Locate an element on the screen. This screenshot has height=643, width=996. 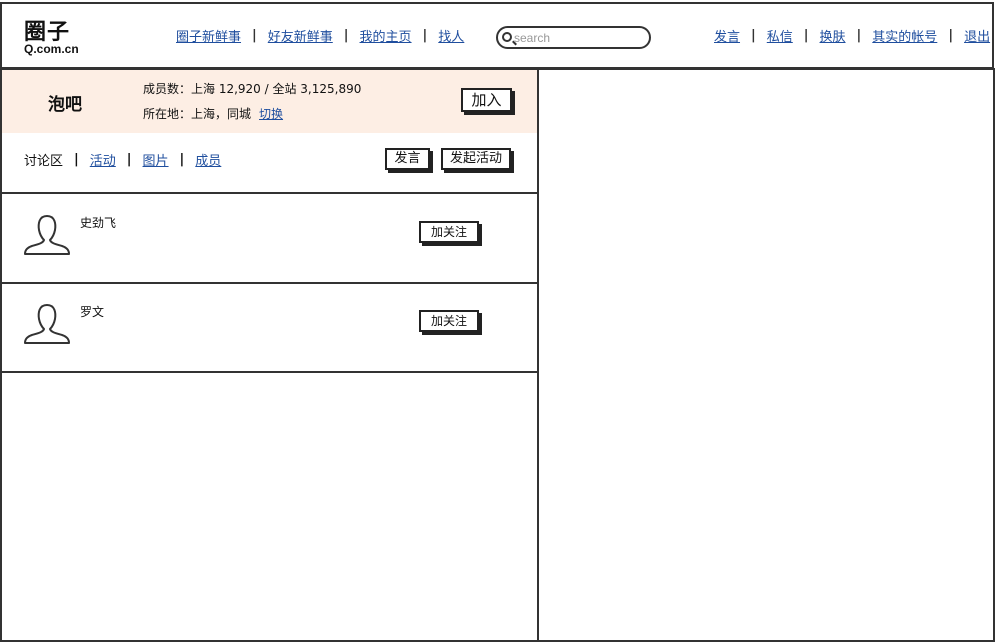
location-text: 所在地：上海，同城 is located at coordinates (197, 114).